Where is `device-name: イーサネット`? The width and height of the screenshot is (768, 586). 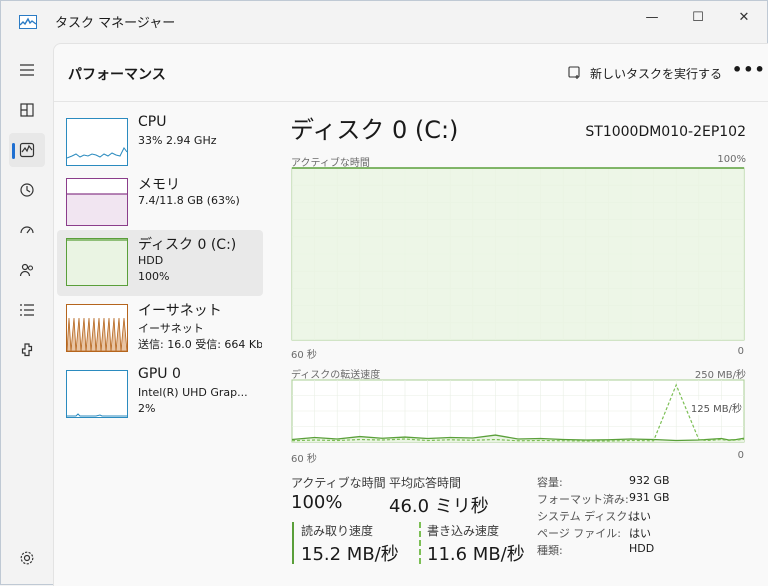
device-name: イーサネット is located at coordinates (180, 311).